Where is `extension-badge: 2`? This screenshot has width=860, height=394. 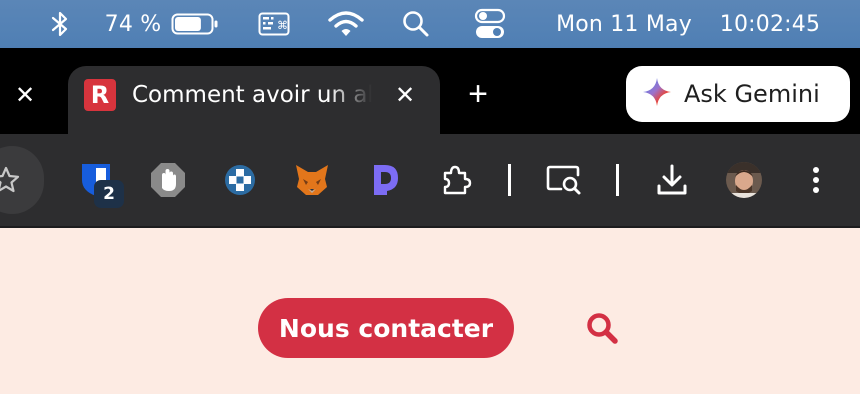 extension-badge: 2 is located at coordinates (109, 194).